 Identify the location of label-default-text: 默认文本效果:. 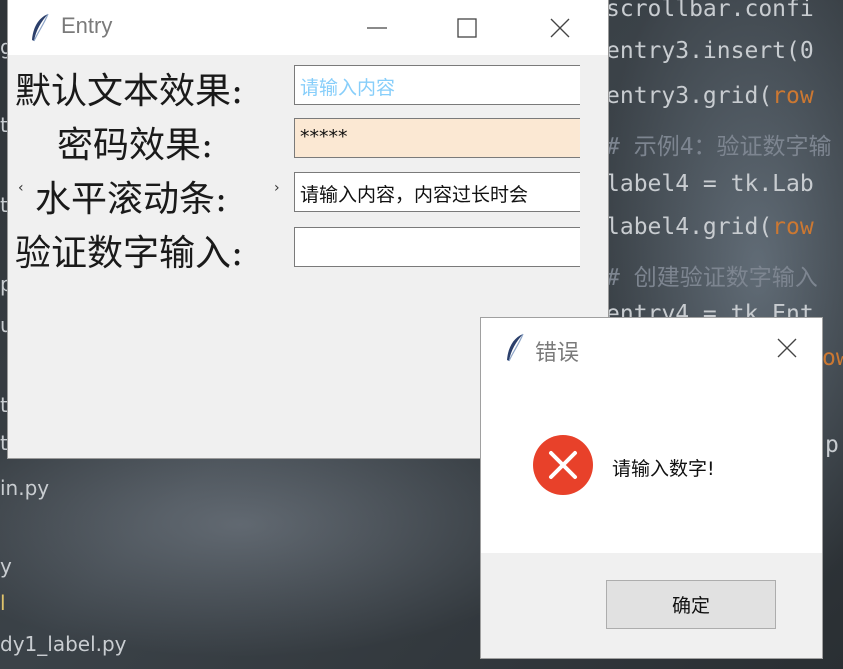
(129, 91).